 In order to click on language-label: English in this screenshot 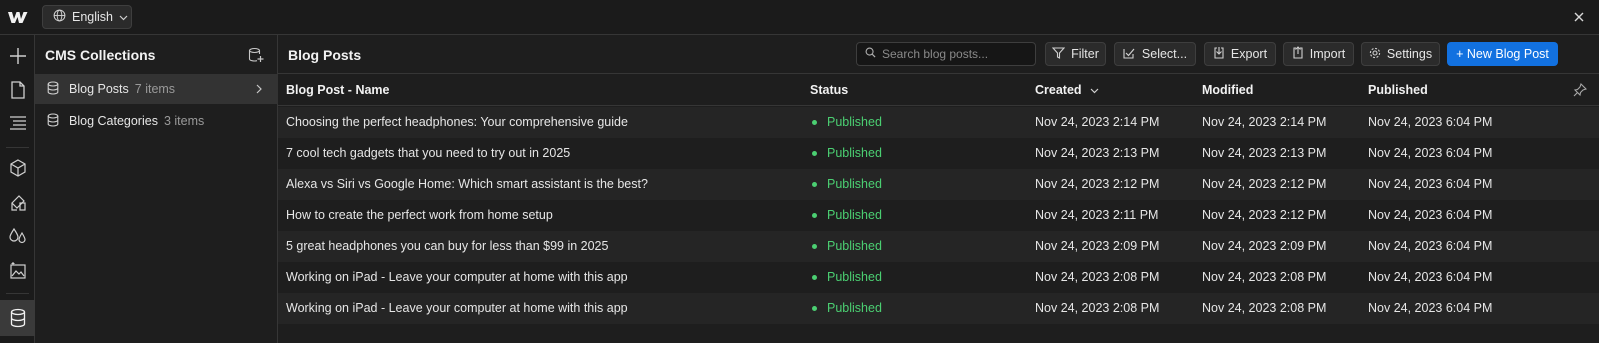, I will do `click(92, 17)`.